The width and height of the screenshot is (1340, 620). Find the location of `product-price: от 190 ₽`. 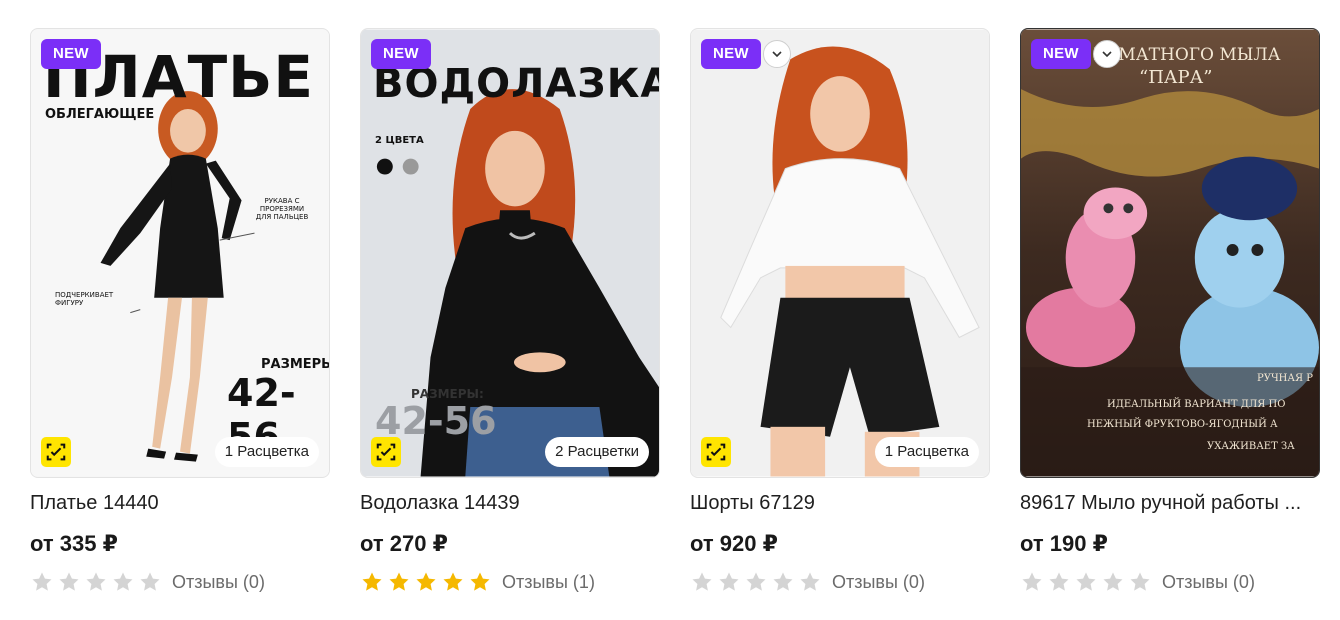

product-price: от 190 ₽ is located at coordinates (1064, 543).